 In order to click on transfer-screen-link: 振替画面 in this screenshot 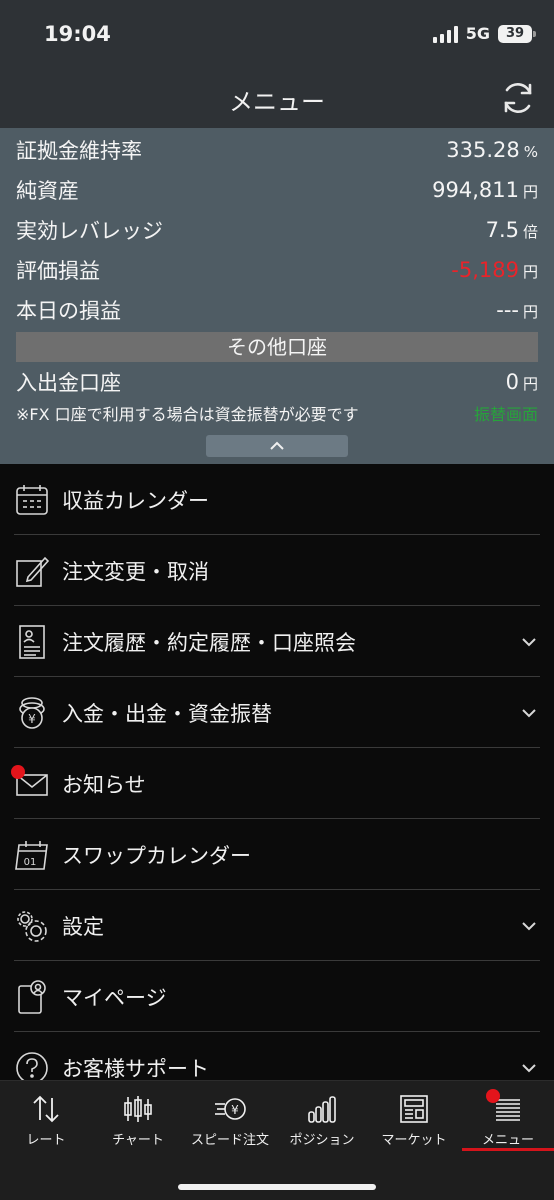, I will do `click(506, 413)`.